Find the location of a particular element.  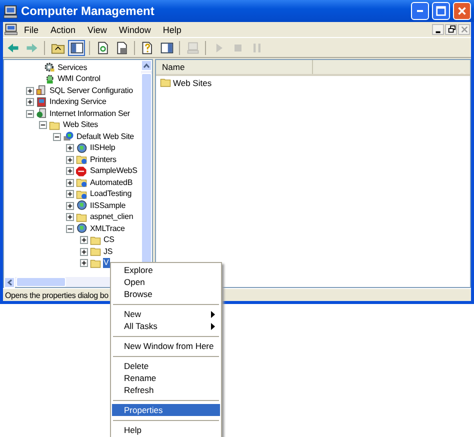

menu-item: File is located at coordinates (31, 29).